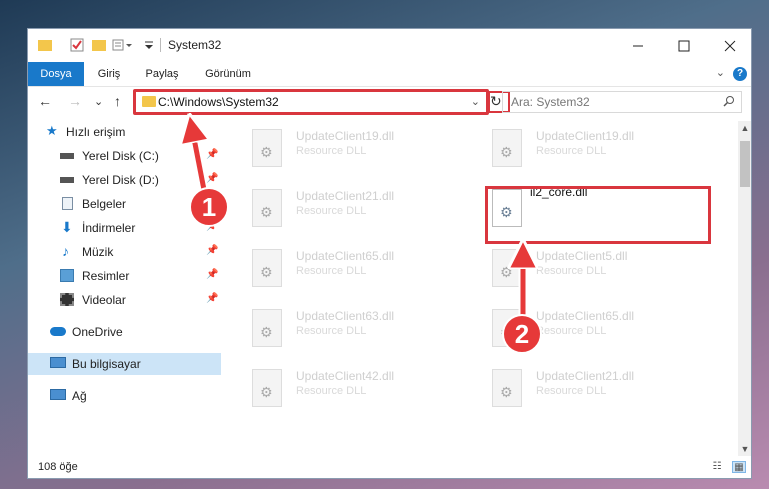  I want to click on title-separator, so click(160, 45).